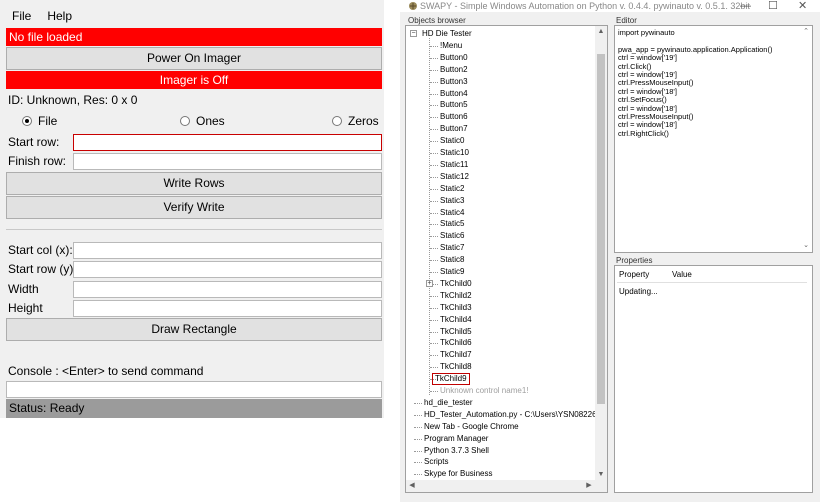 Image resolution: width=820 pixels, height=502 pixels. Describe the element at coordinates (412, 486) in the screenshot. I see `scroll-left-arrow-icon: ◀` at that location.